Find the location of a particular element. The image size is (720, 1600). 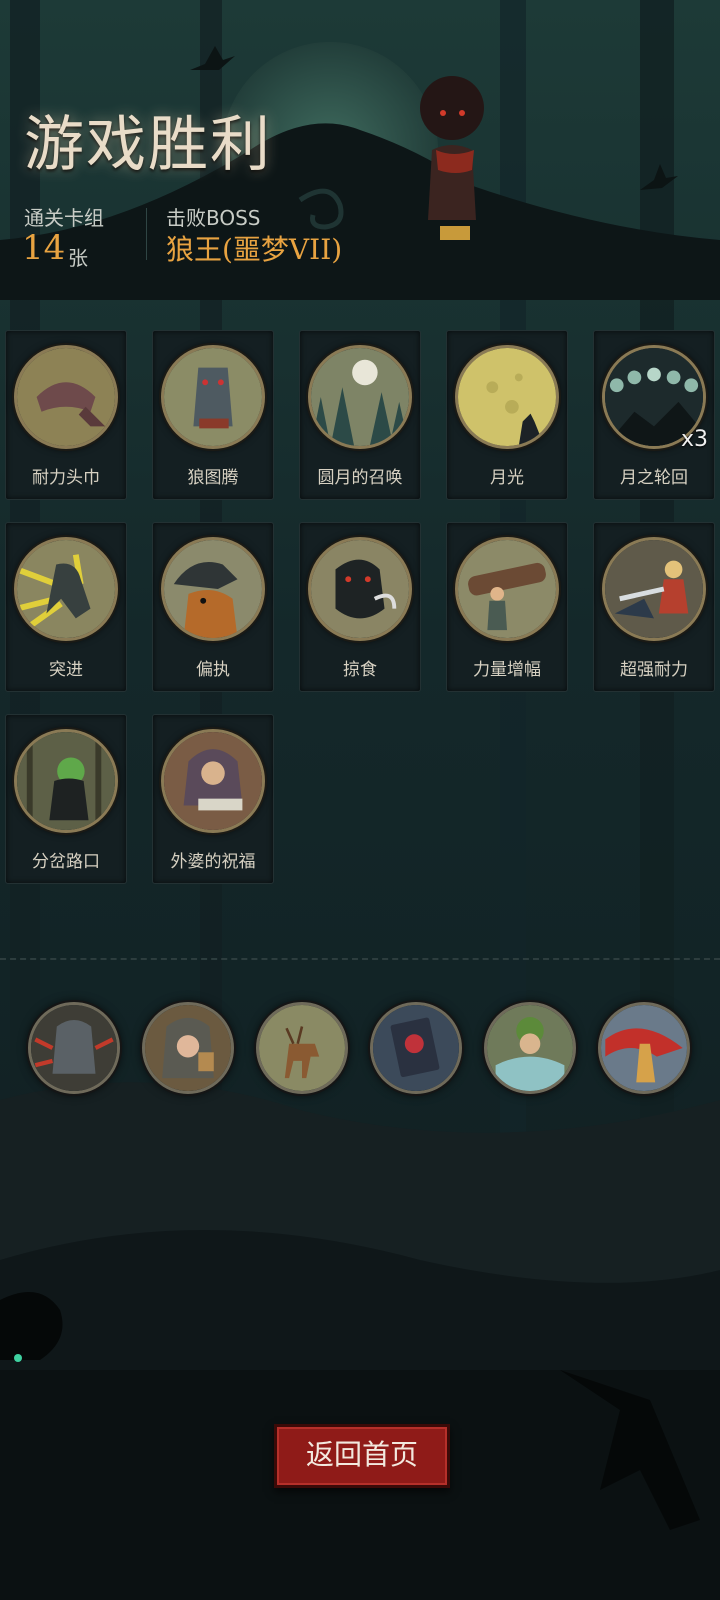

card-moon-cycle: x3 月之轮回 is located at coordinates (654, 415).